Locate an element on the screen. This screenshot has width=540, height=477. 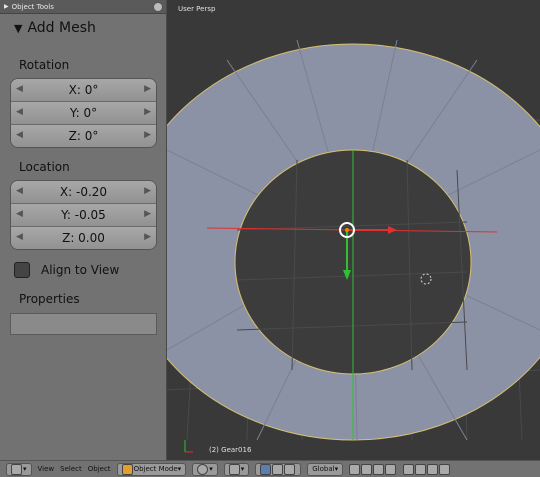
location-y-value: Y: -0.05 is located at coordinates (83, 215).